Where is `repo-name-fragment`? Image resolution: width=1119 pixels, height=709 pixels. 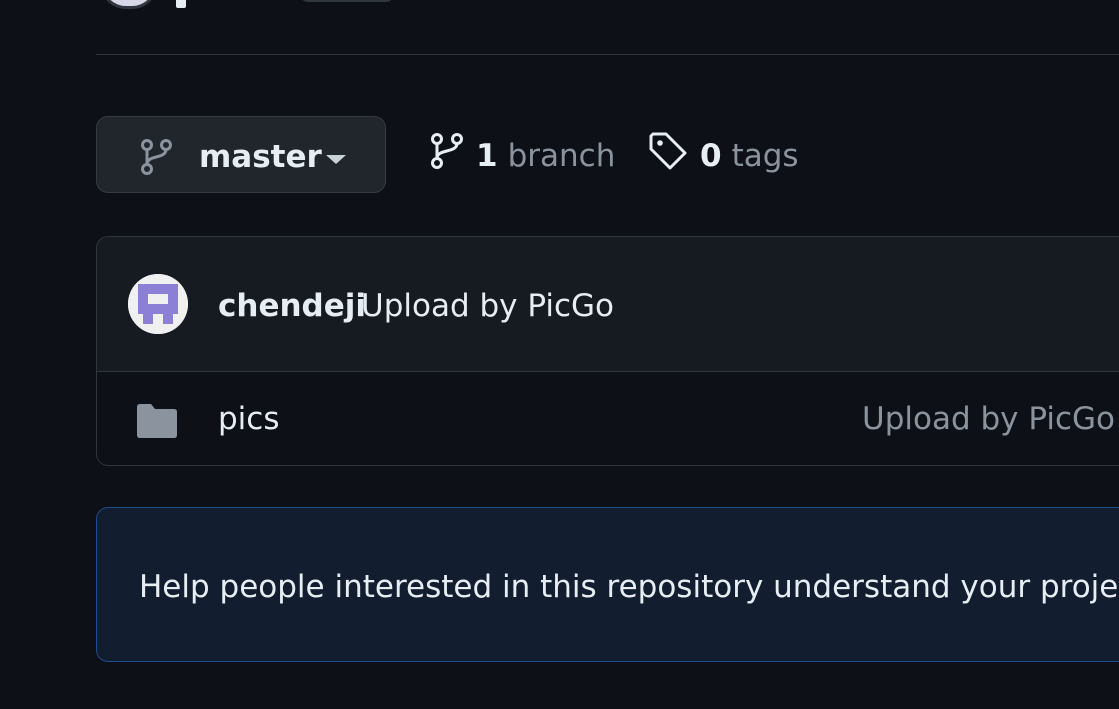 repo-name-fragment is located at coordinates (181, 4).